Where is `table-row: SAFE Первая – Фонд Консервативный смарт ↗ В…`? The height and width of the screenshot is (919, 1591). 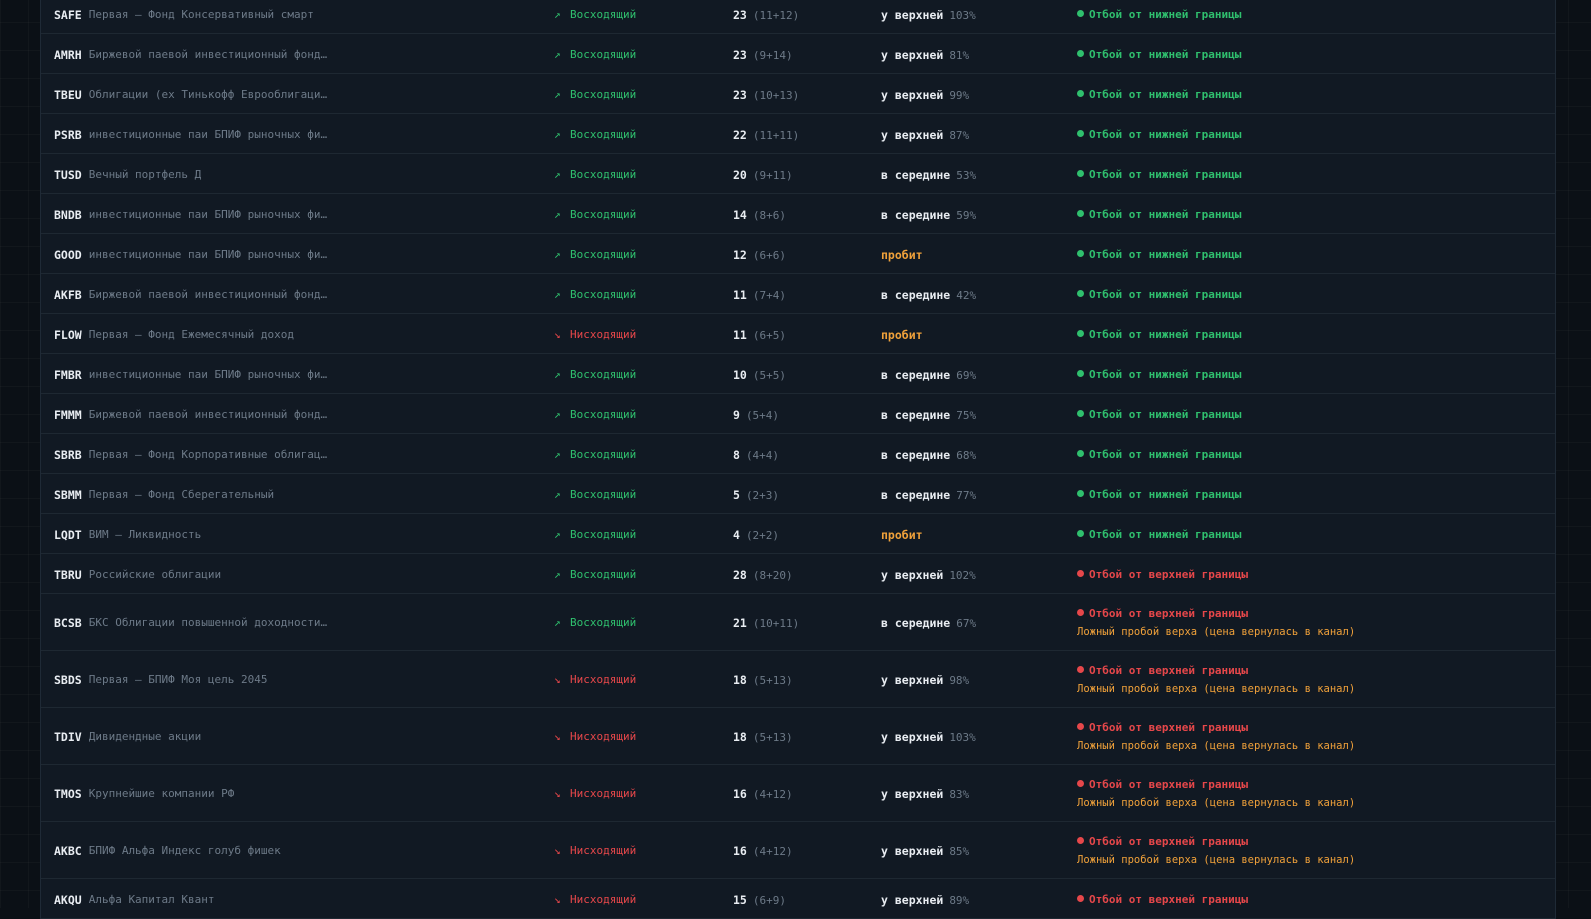
table-row: SAFE Первая – Фонд Консервативный смарт ↗ В… is located at coordinates (798, 17).